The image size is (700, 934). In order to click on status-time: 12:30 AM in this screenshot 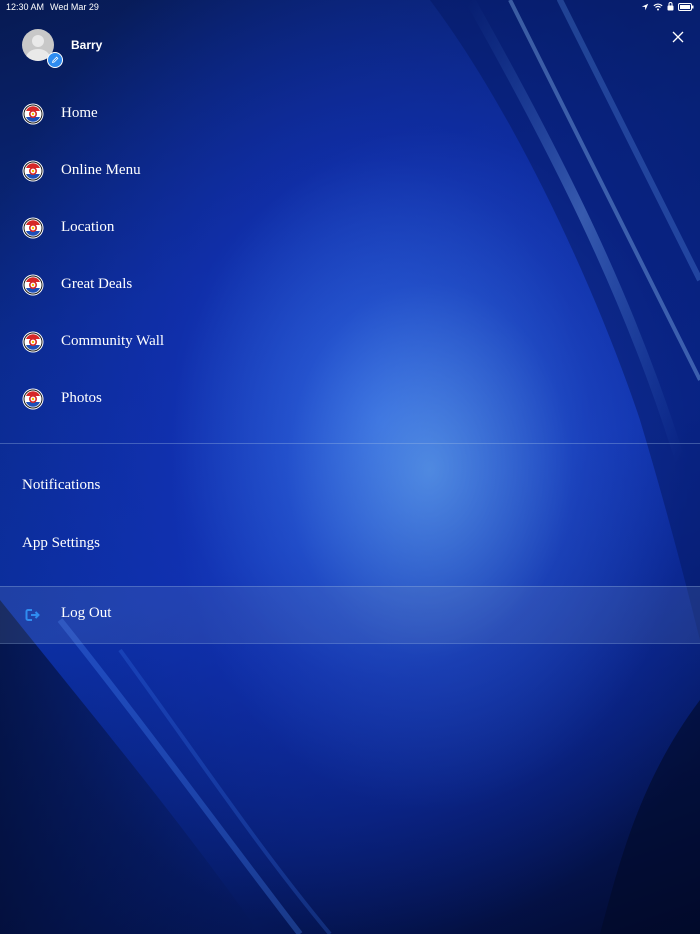, I will do `click(25, 7)`.